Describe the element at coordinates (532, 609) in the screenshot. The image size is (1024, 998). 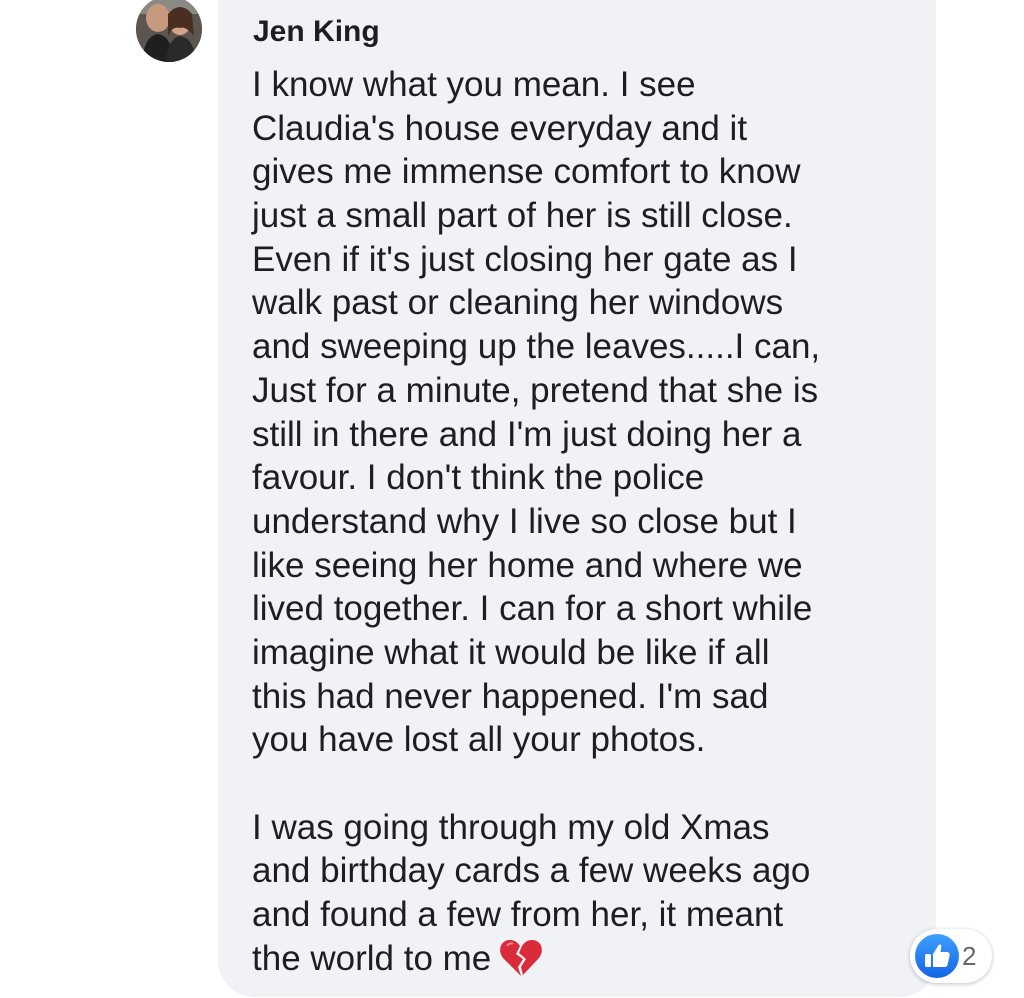
I see `comment-line: lived together. I can for a short while` at that location.